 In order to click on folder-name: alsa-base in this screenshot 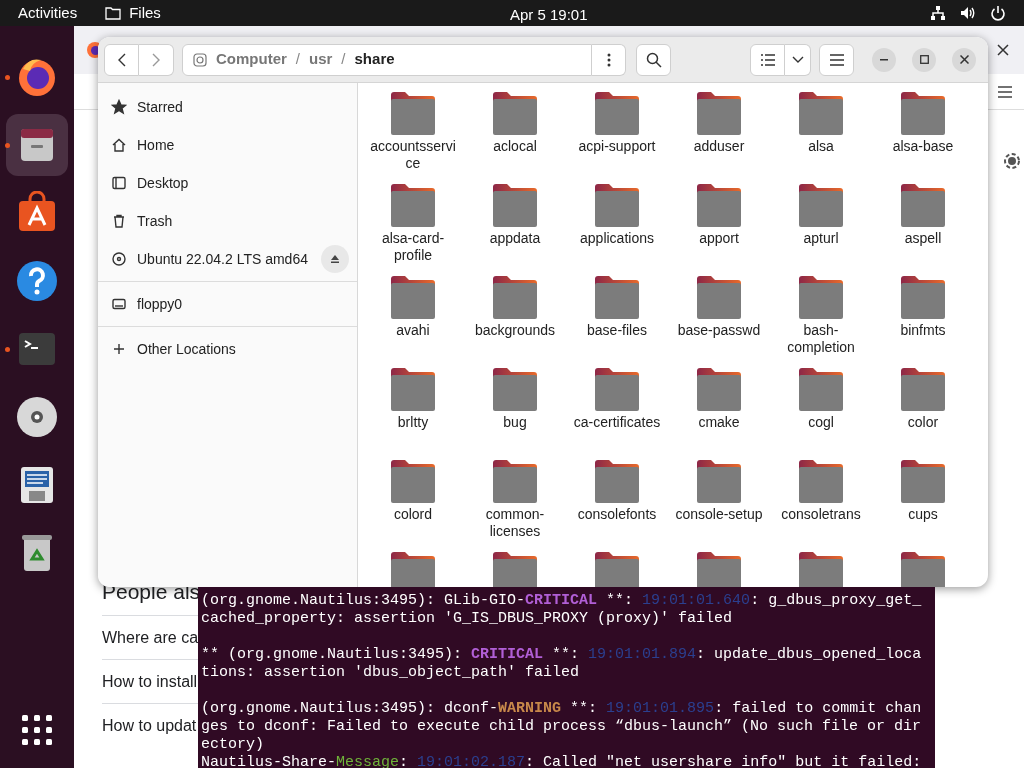, I will do `click(923, 146)`.